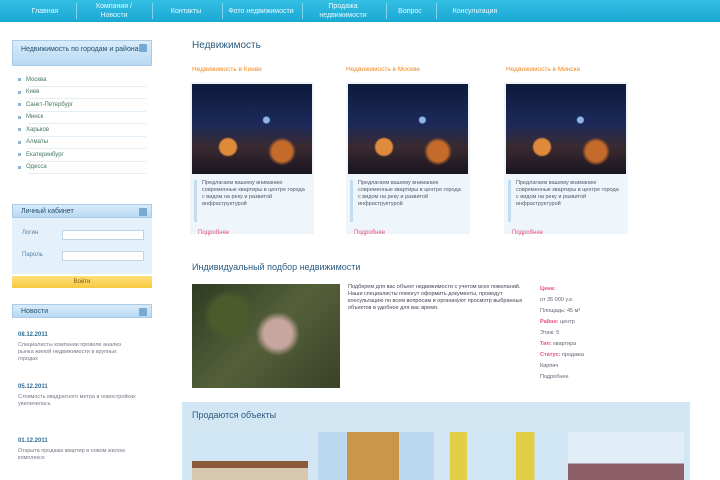  I want to click on category-item: Екатеринбург, so click(86, 155).